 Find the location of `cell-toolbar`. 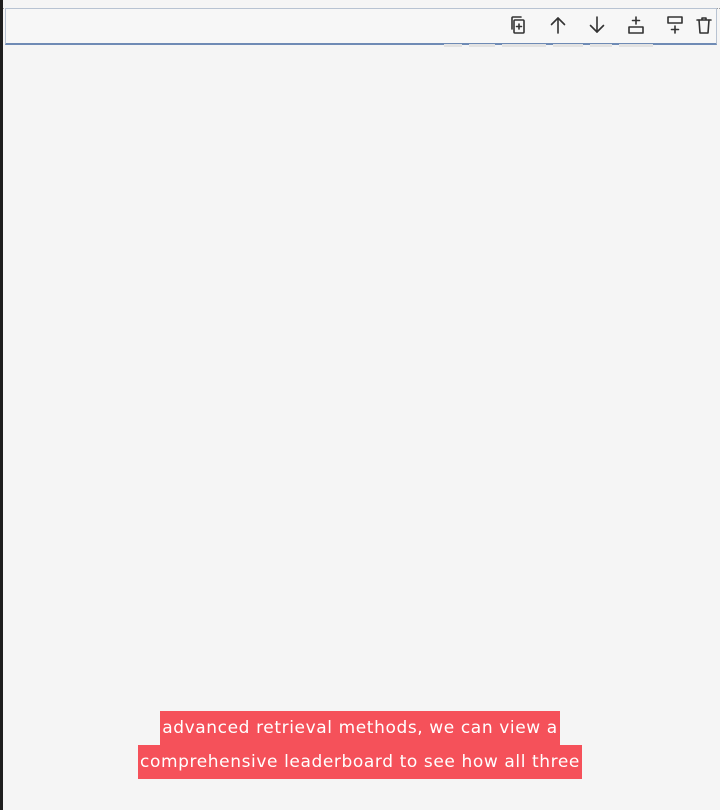

cell-toolbar is located at coordinates (607, 25).